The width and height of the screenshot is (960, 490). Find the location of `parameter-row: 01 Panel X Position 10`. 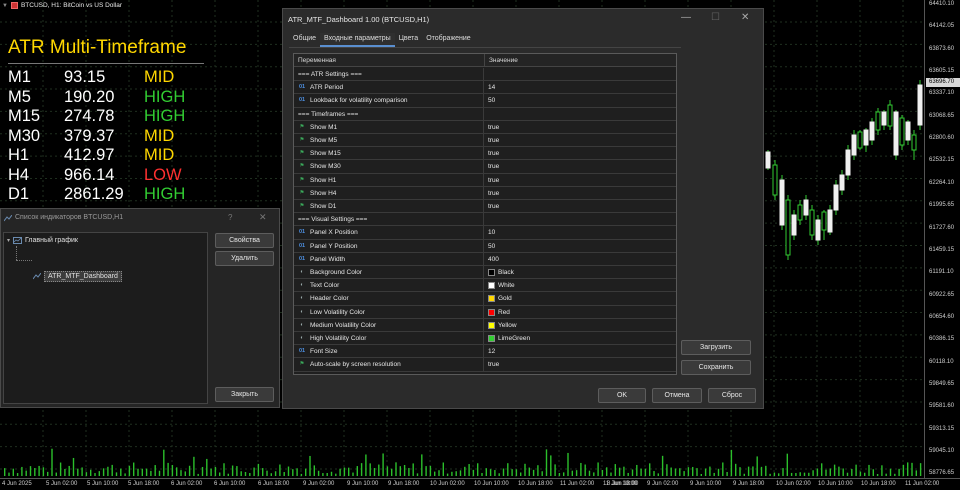

parameter-row: 01 Panel X Position 10 is located at coordinates (485, 233).